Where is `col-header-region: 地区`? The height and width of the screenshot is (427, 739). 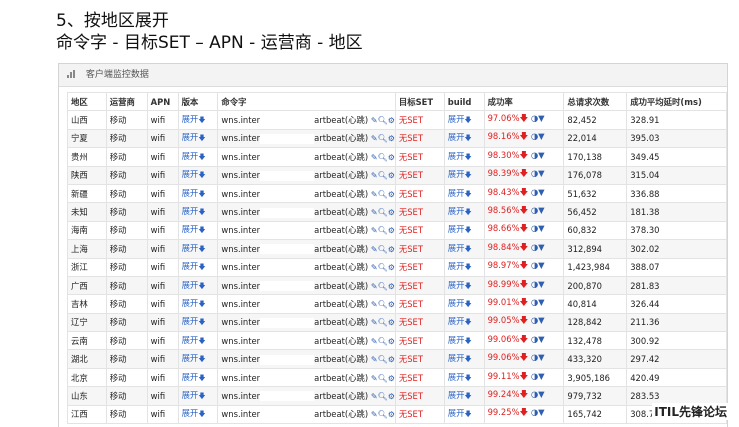
col-header-region: 地区 is located at coordinates (87, 101).